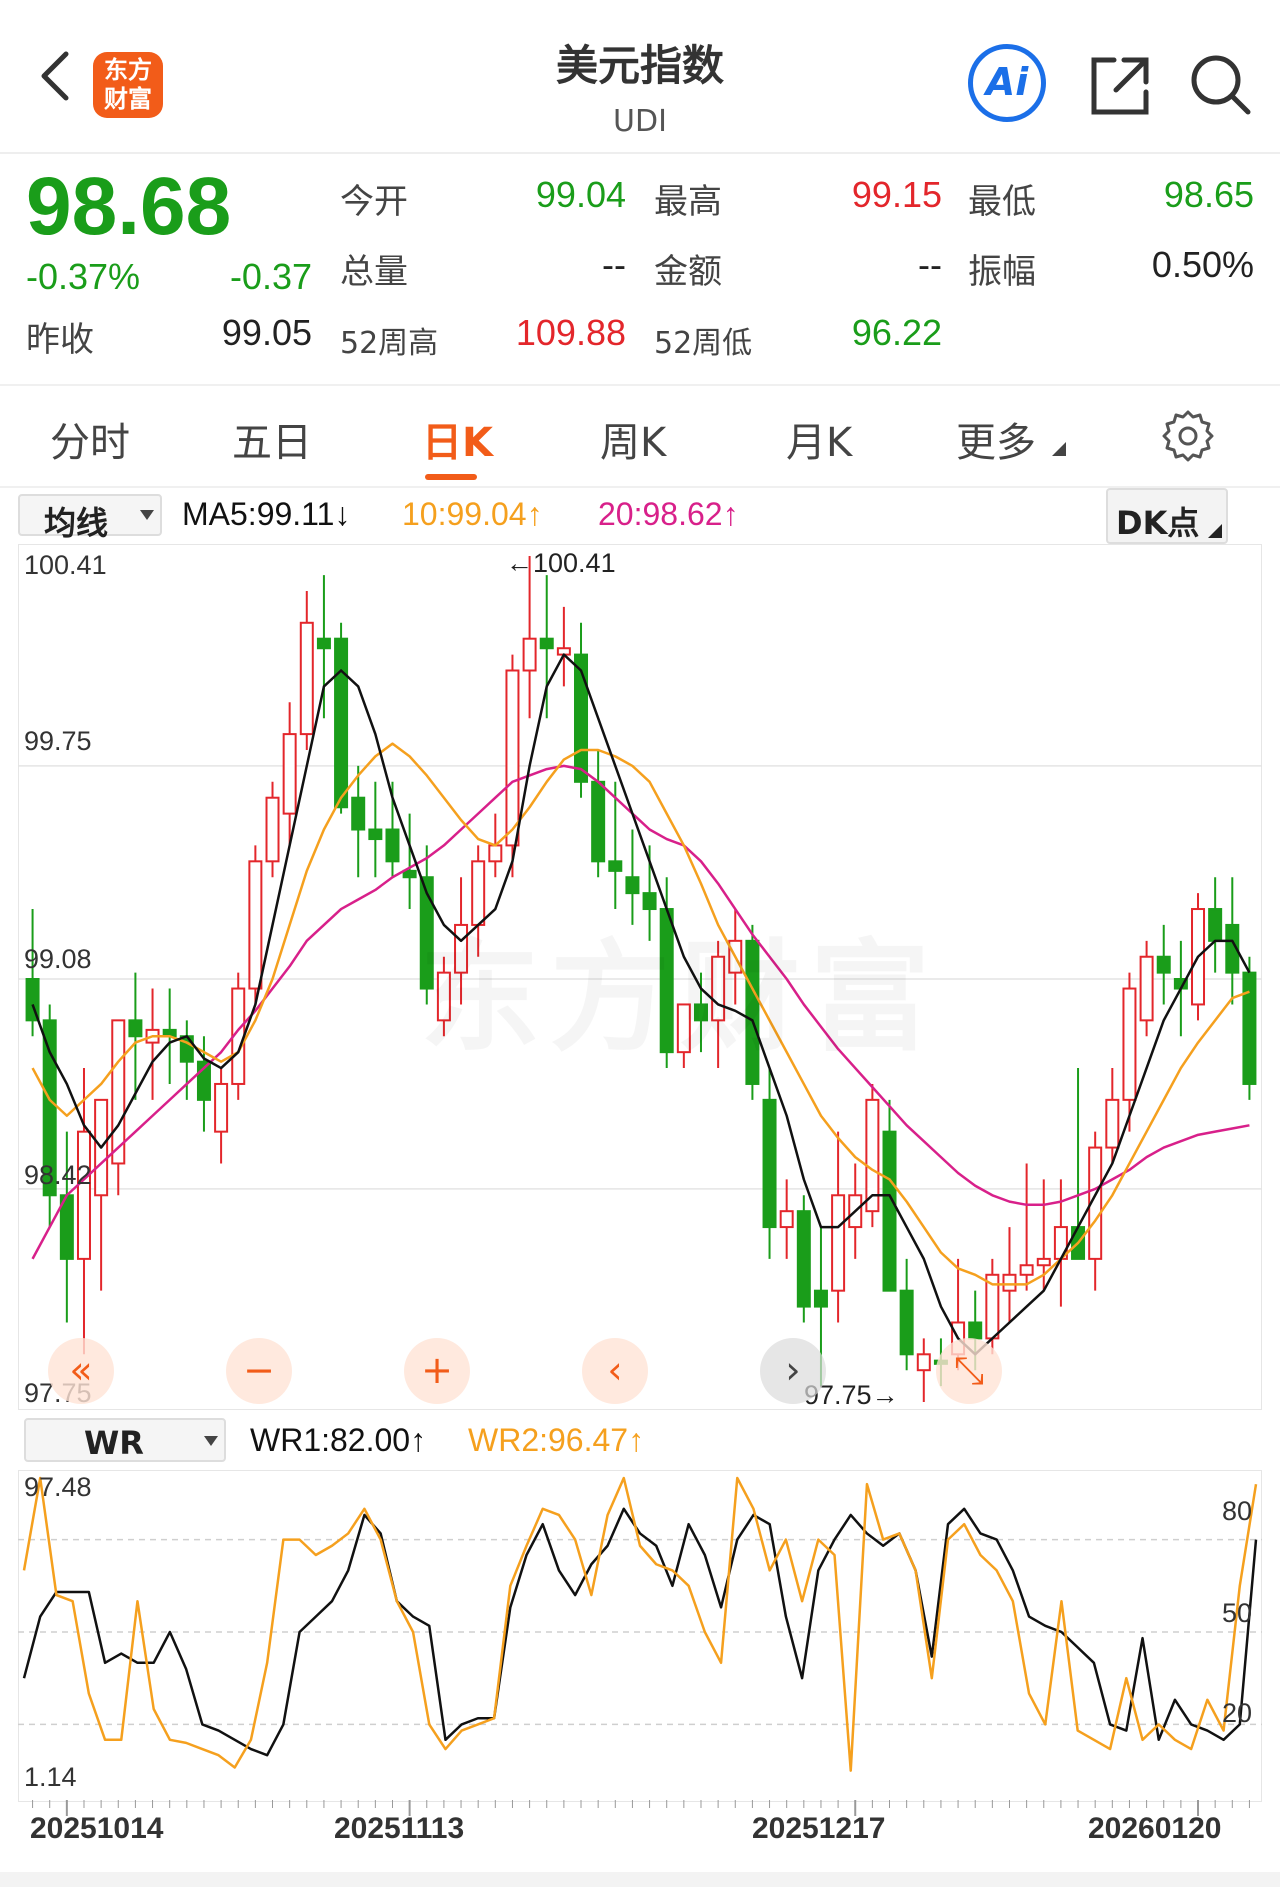 This screenshot has height=1887, width=1280. Describe the element at coordinates (1202, 264) in the screenshot. I see `amplitude-value: 0.50%` at that location.